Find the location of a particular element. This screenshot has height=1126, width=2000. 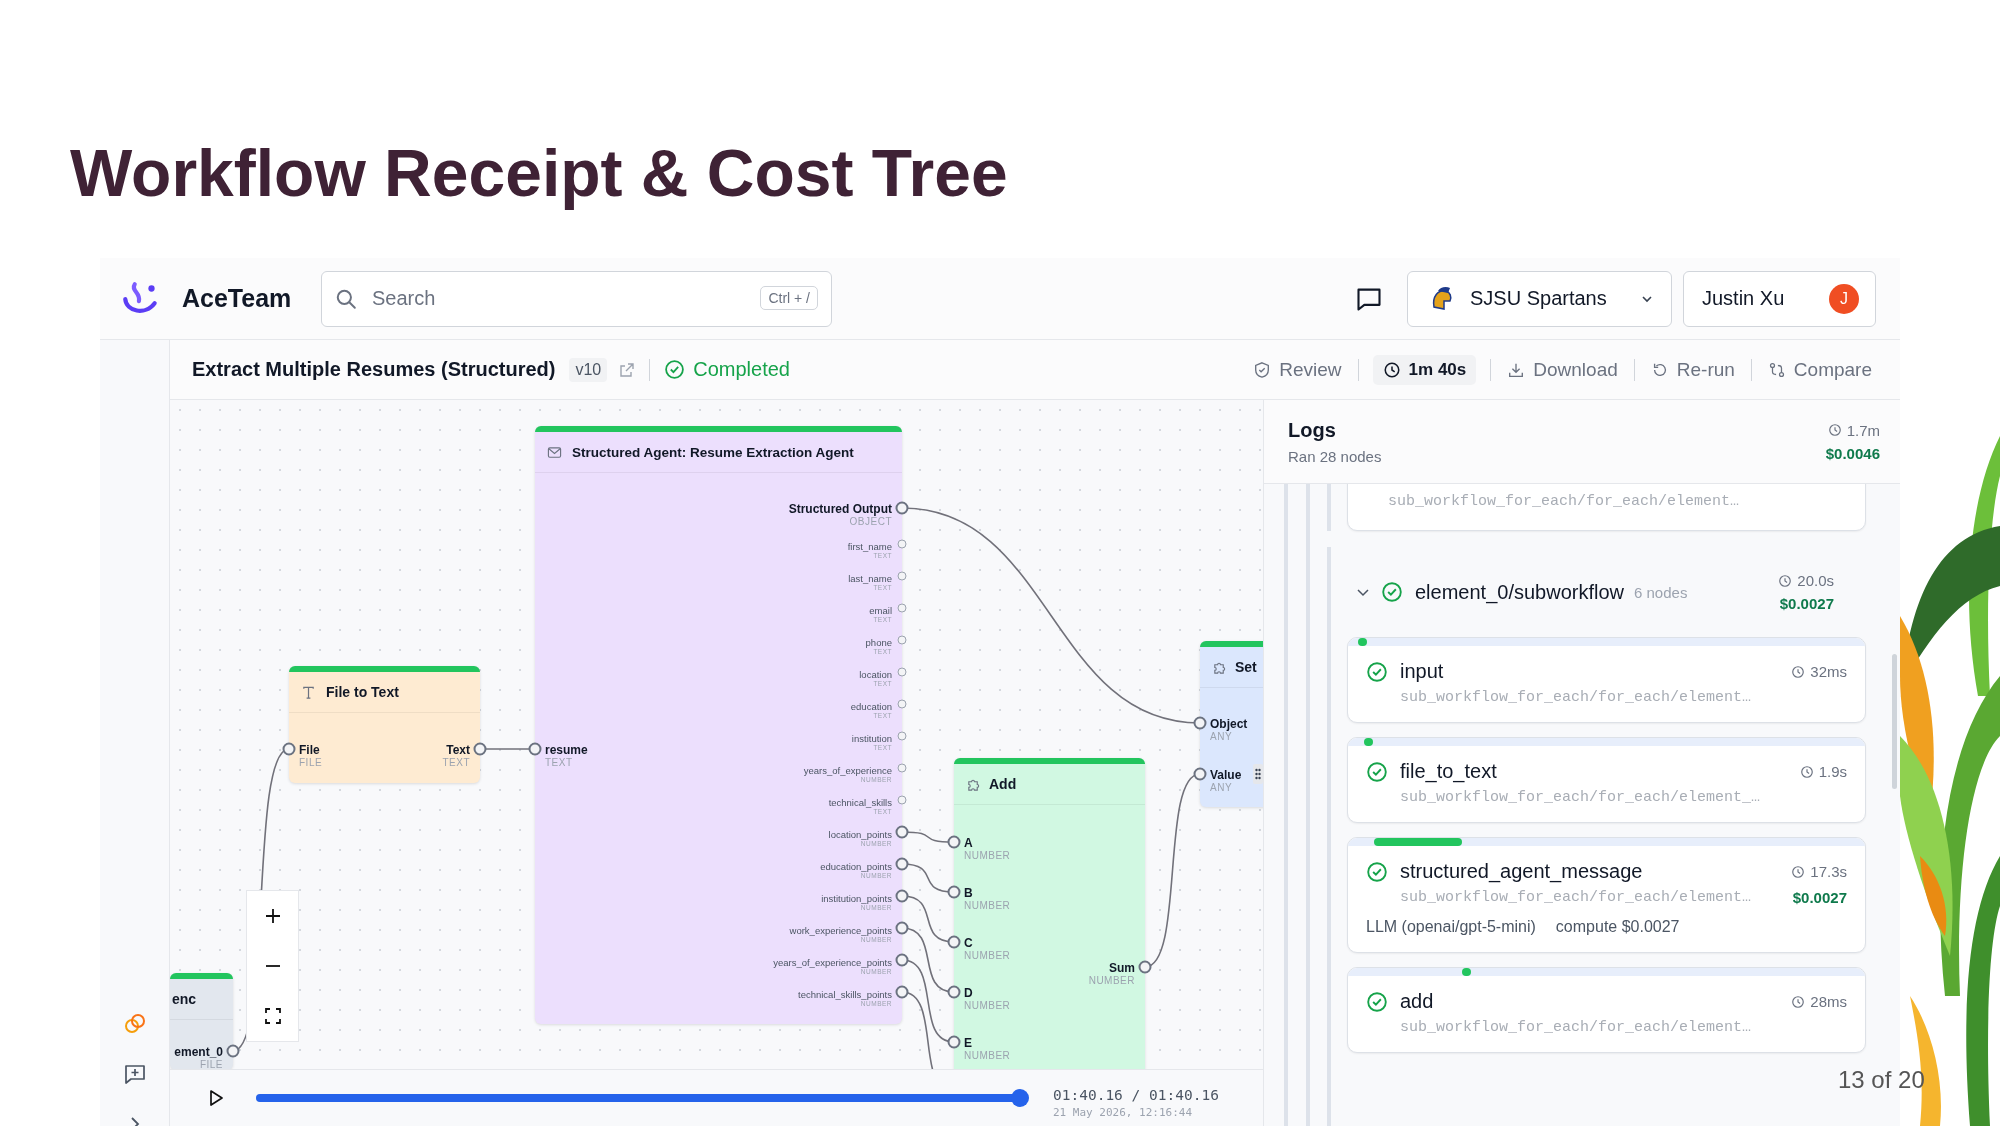

port-name: technical_skills_points is located at coordinates (845, 994).